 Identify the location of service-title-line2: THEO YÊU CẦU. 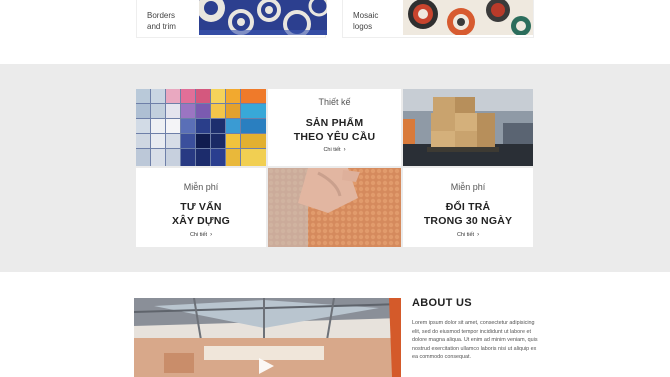
(334, 137).